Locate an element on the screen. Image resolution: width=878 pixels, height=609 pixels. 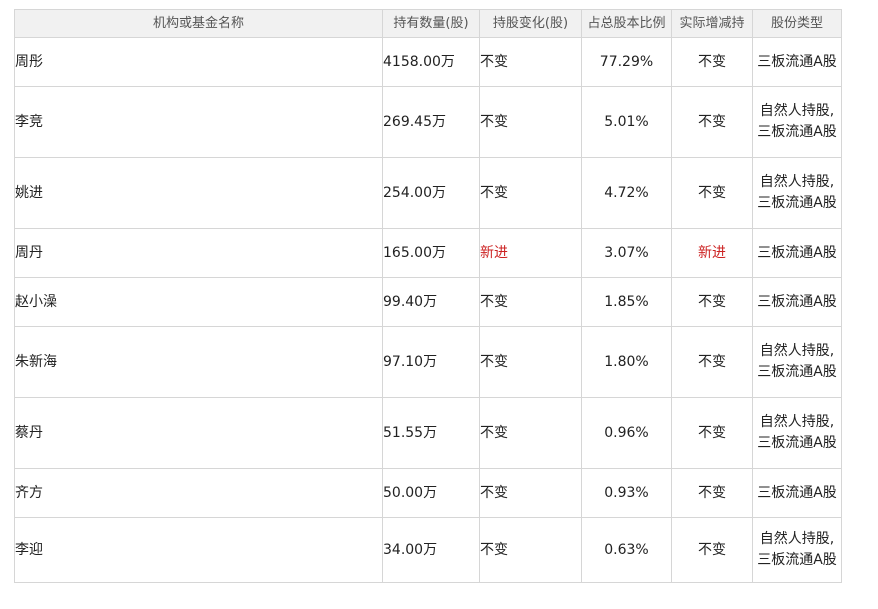
holder-name: 周丹 is located at coordinates (198, 253).